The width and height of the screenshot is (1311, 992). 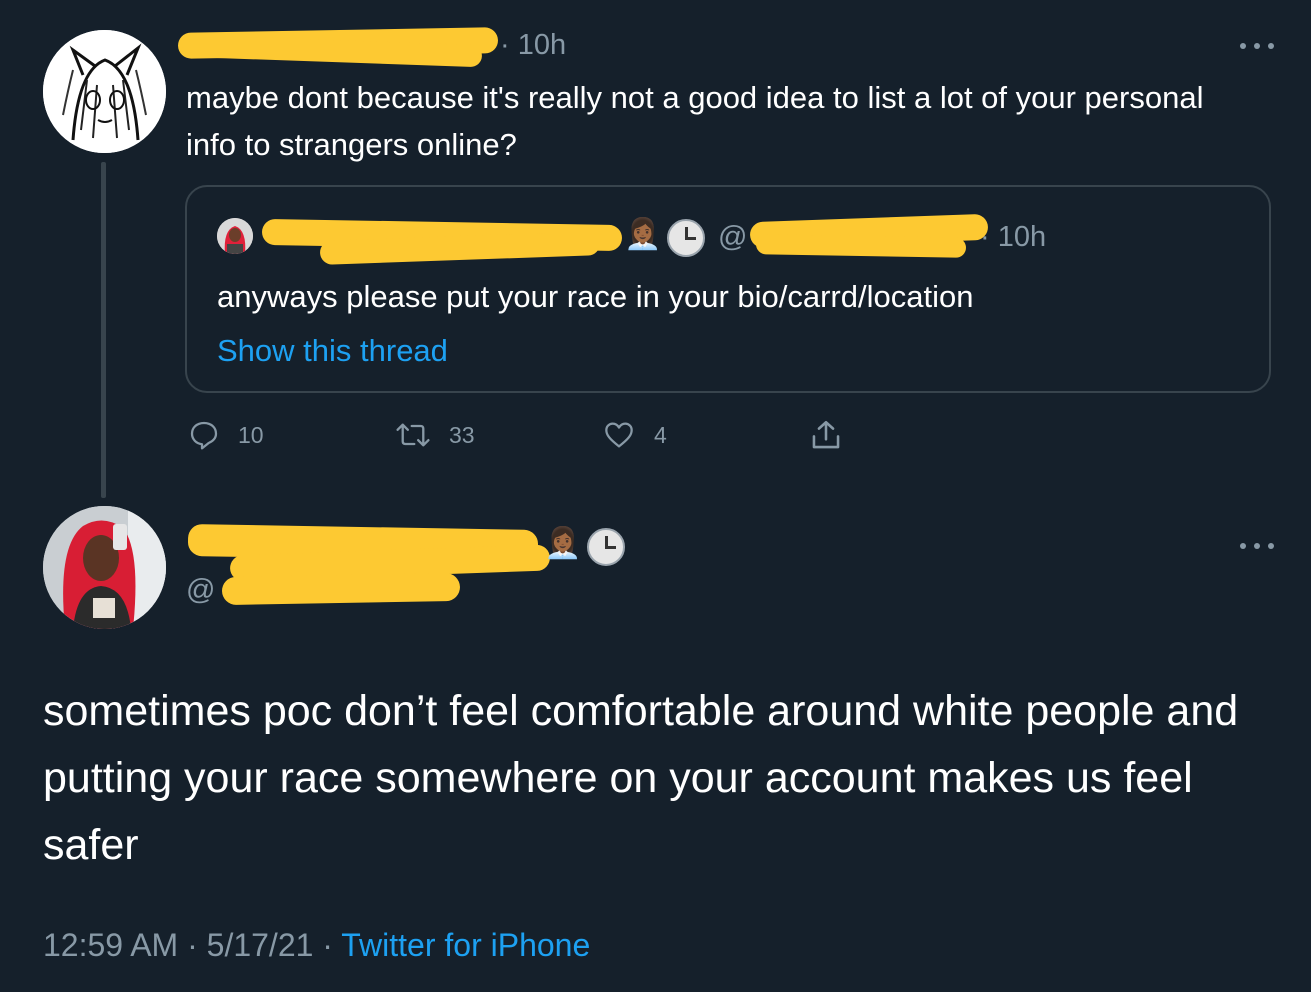 What do you see at coordinates (435, 435) in the screenshot?
I see `retweet-action: 33` at bounding box center [435, 435].